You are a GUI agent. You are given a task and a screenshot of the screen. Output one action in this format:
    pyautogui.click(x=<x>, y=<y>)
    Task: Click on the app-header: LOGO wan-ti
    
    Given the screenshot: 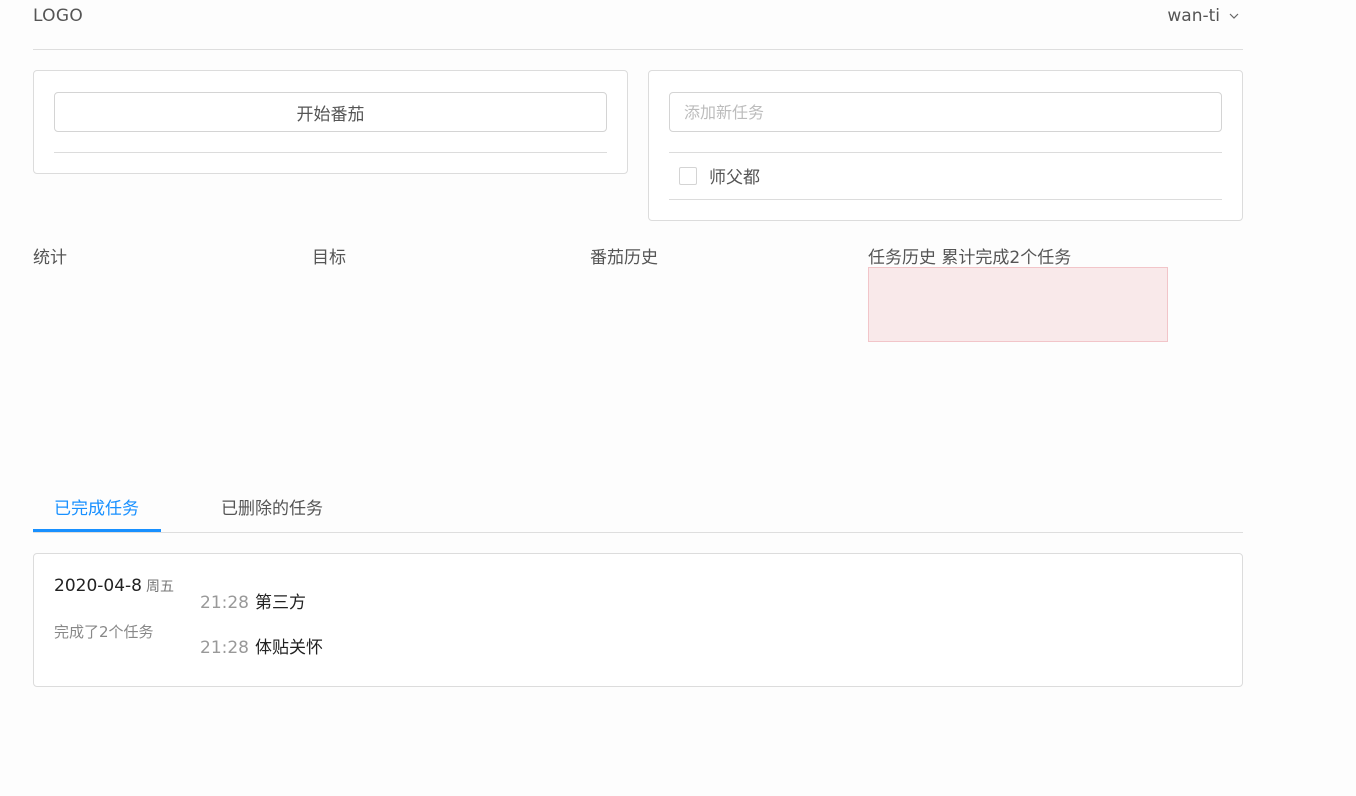 What is the action you would take?
    pyautogui.click(x=638, y=25)
    